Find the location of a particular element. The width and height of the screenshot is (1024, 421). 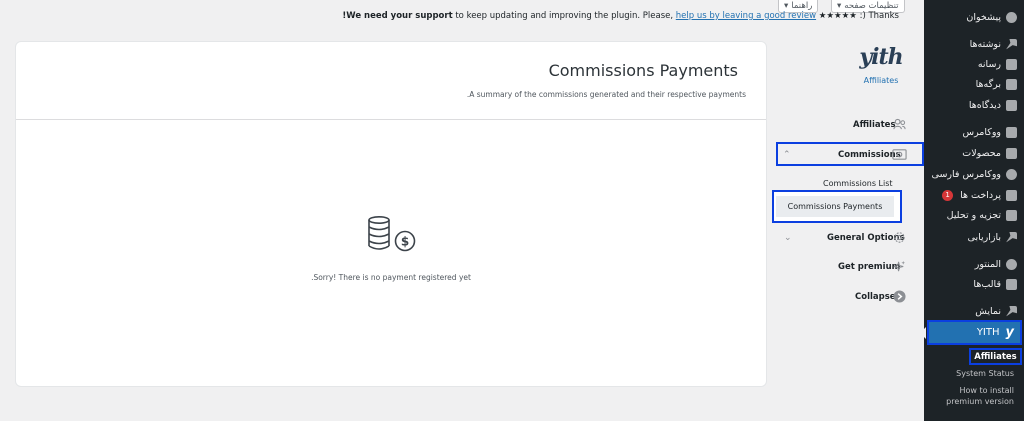

nav-affiliates: Affiliates is located at coordinates (874, 125).